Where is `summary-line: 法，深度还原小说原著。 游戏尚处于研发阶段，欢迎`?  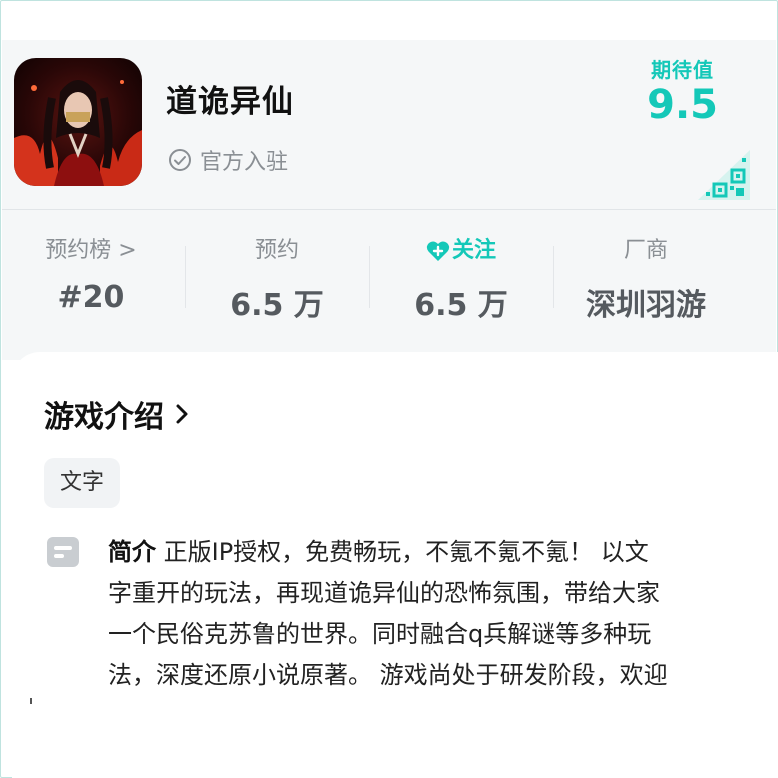
summary-line: 法，深度还原小说原著。 游戏尚处于研发阶段，欢迎 is located at coordinates (388, 675).